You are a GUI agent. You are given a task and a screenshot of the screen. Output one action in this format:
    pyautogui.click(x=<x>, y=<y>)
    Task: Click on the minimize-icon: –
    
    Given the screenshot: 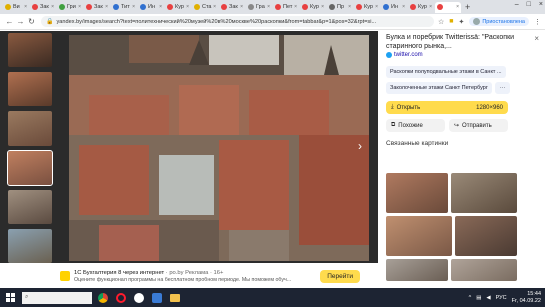 What is the action you would take?
    pyautogui.click(x=517, y=4)
    